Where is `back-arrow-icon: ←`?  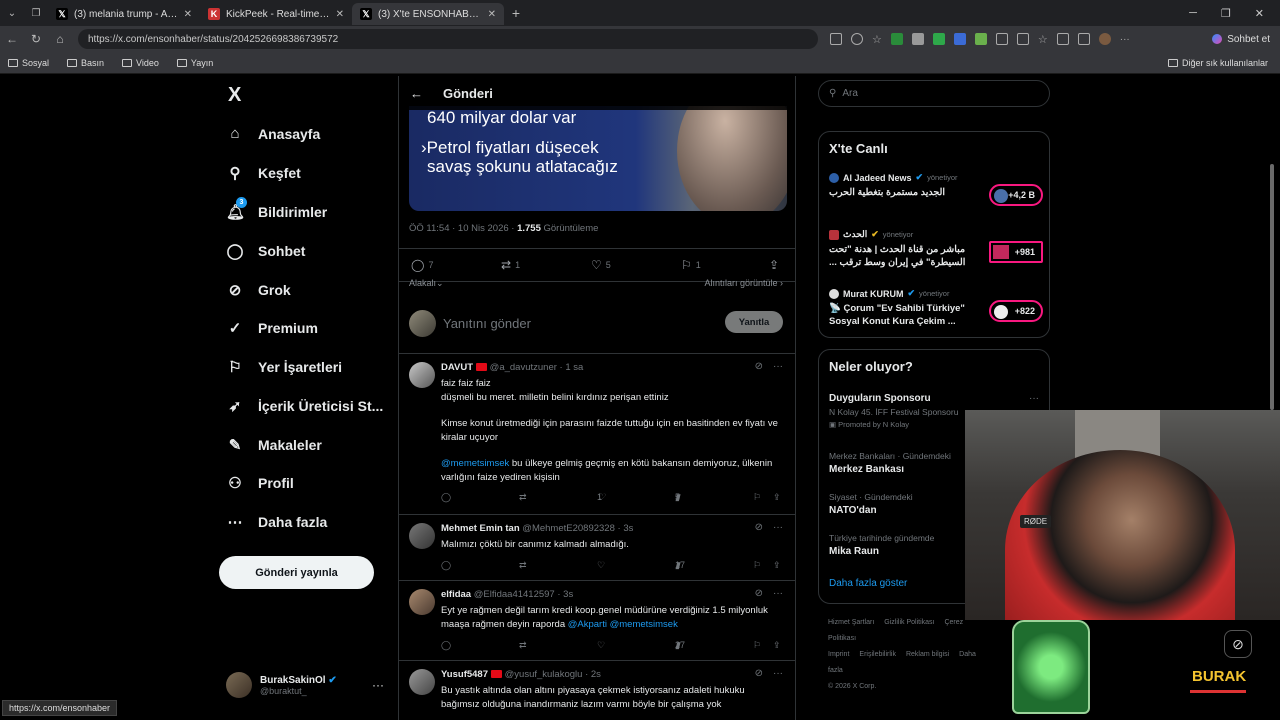
back-arrow-icon: ← is located at coordinates (416, 93).